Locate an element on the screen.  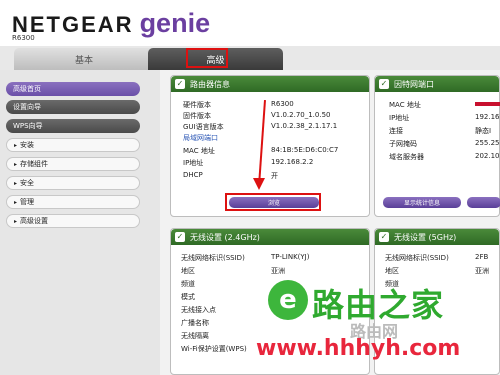
sidebar-item-label: 管理 is located at coordinates (27, 202).